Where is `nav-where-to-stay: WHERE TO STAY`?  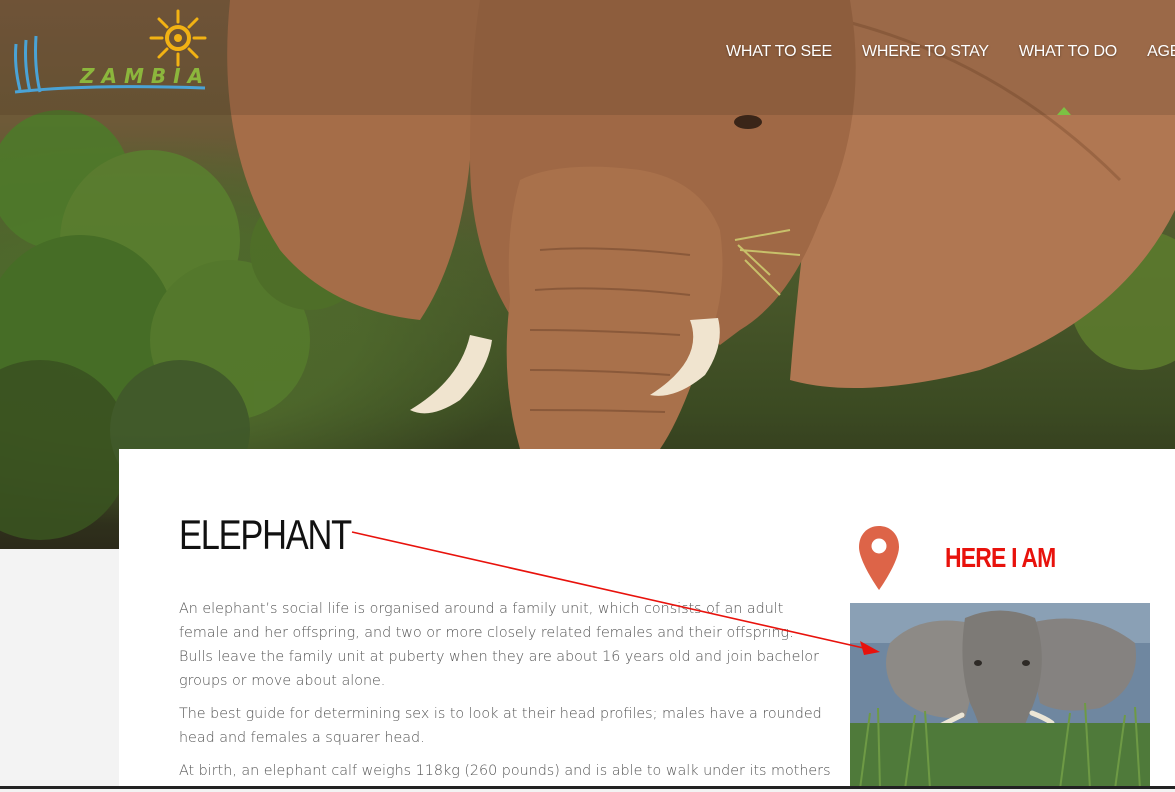
nav-where-to-stay: WHERE TO STAY is located at coordinates (925, 52).